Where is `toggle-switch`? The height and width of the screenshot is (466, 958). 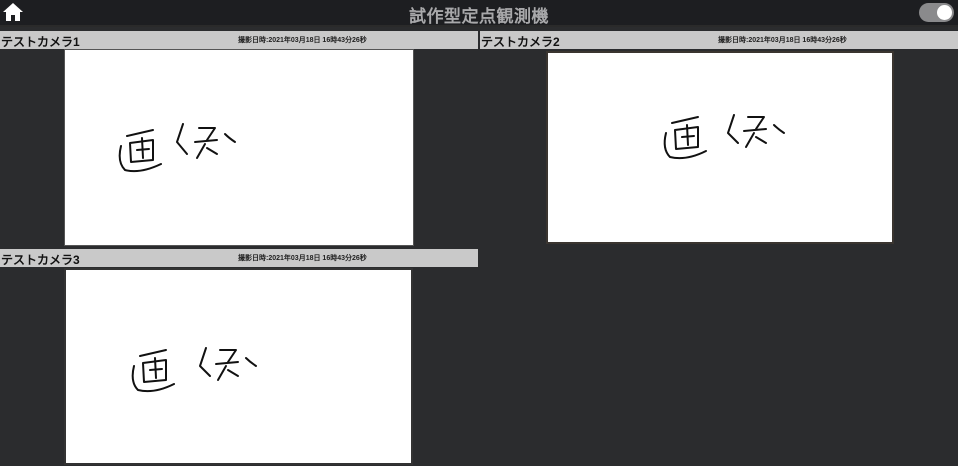 toggle-switch is located at coordinates (936, 12).